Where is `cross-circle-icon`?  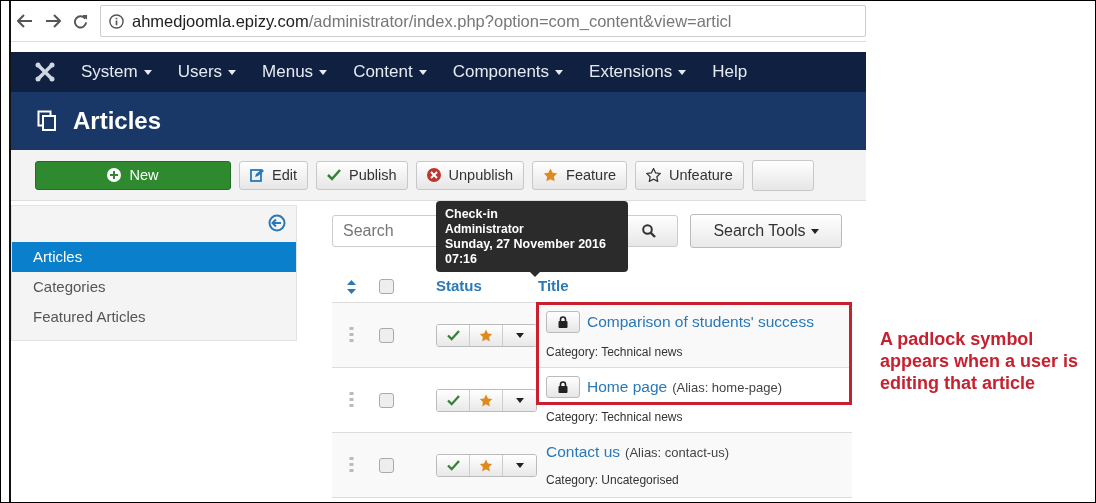
cross-circle-icon is located at coordinates (433, 175).